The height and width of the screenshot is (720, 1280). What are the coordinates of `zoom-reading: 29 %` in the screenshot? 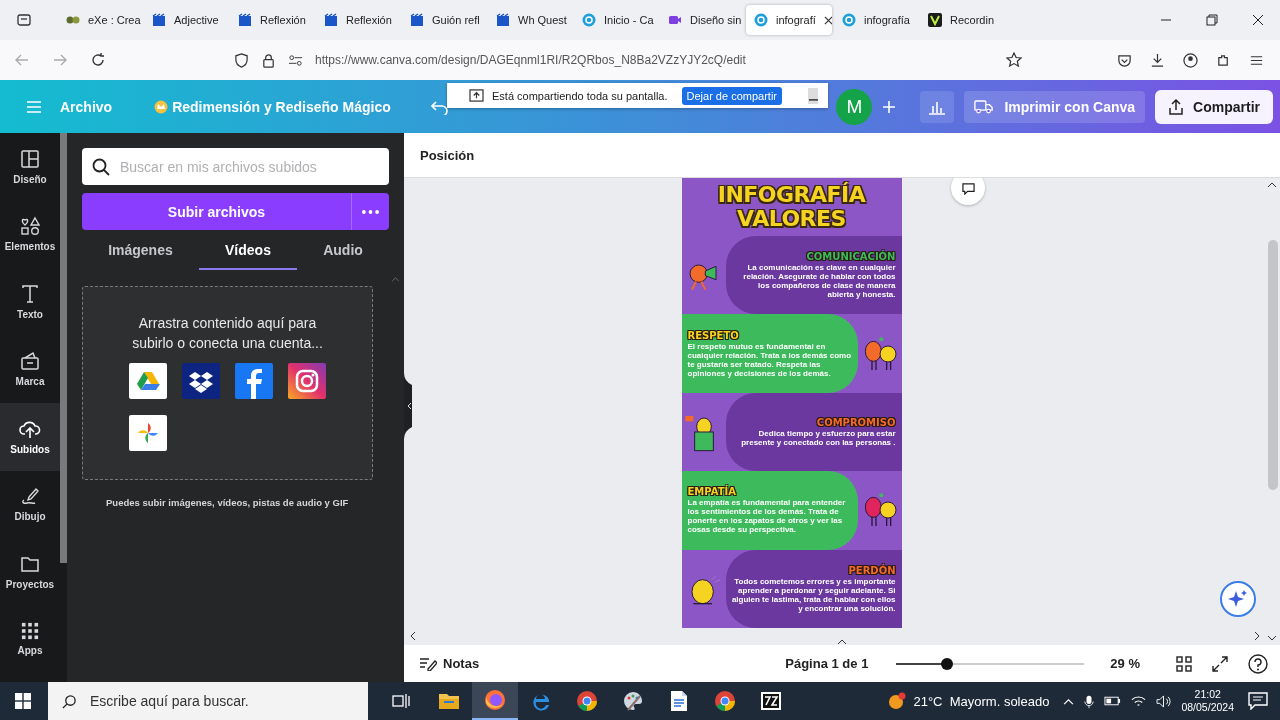 It's located at (1125, 663).